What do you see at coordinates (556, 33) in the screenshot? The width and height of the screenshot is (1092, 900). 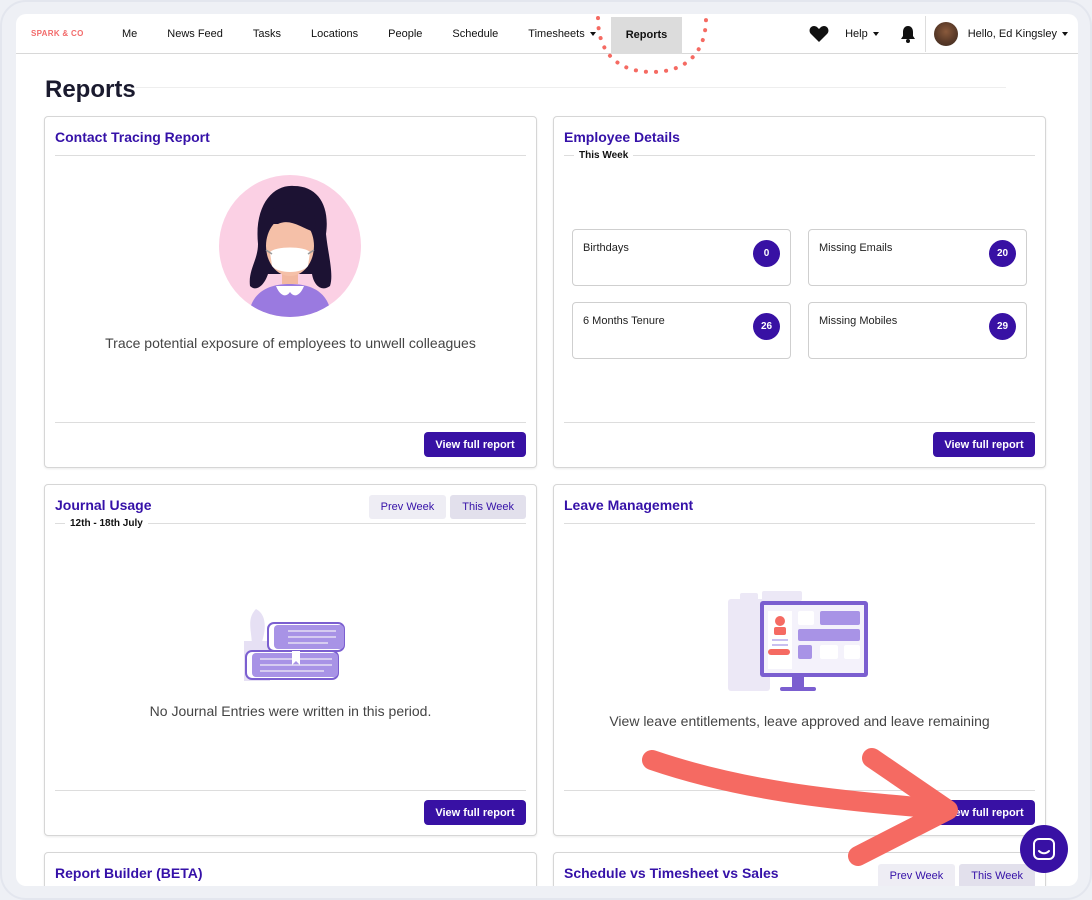 I see `nav-item-timesheets-label: Timesheets` at bounding box center [556, 33].